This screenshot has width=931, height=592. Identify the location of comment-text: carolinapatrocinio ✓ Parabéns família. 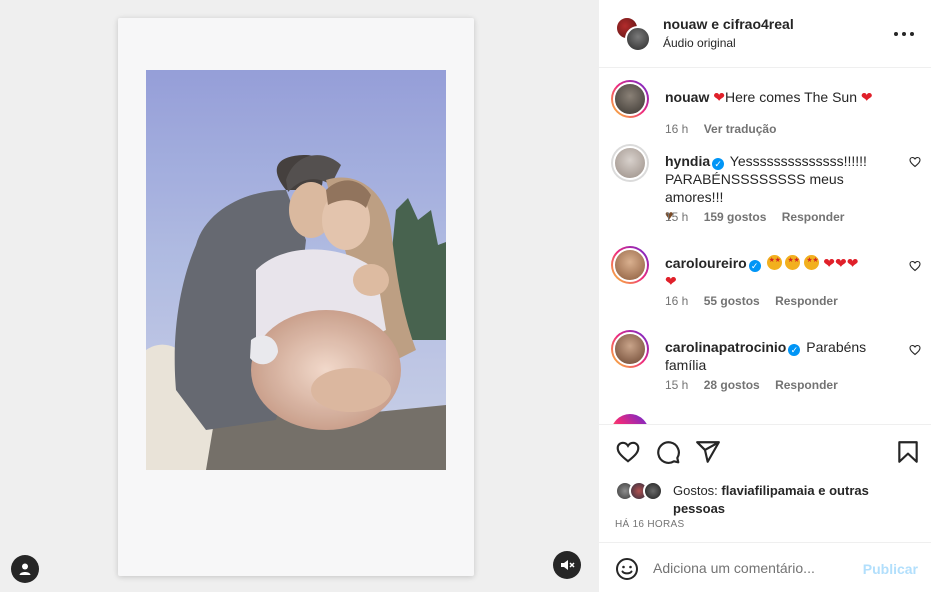
(783, 356).